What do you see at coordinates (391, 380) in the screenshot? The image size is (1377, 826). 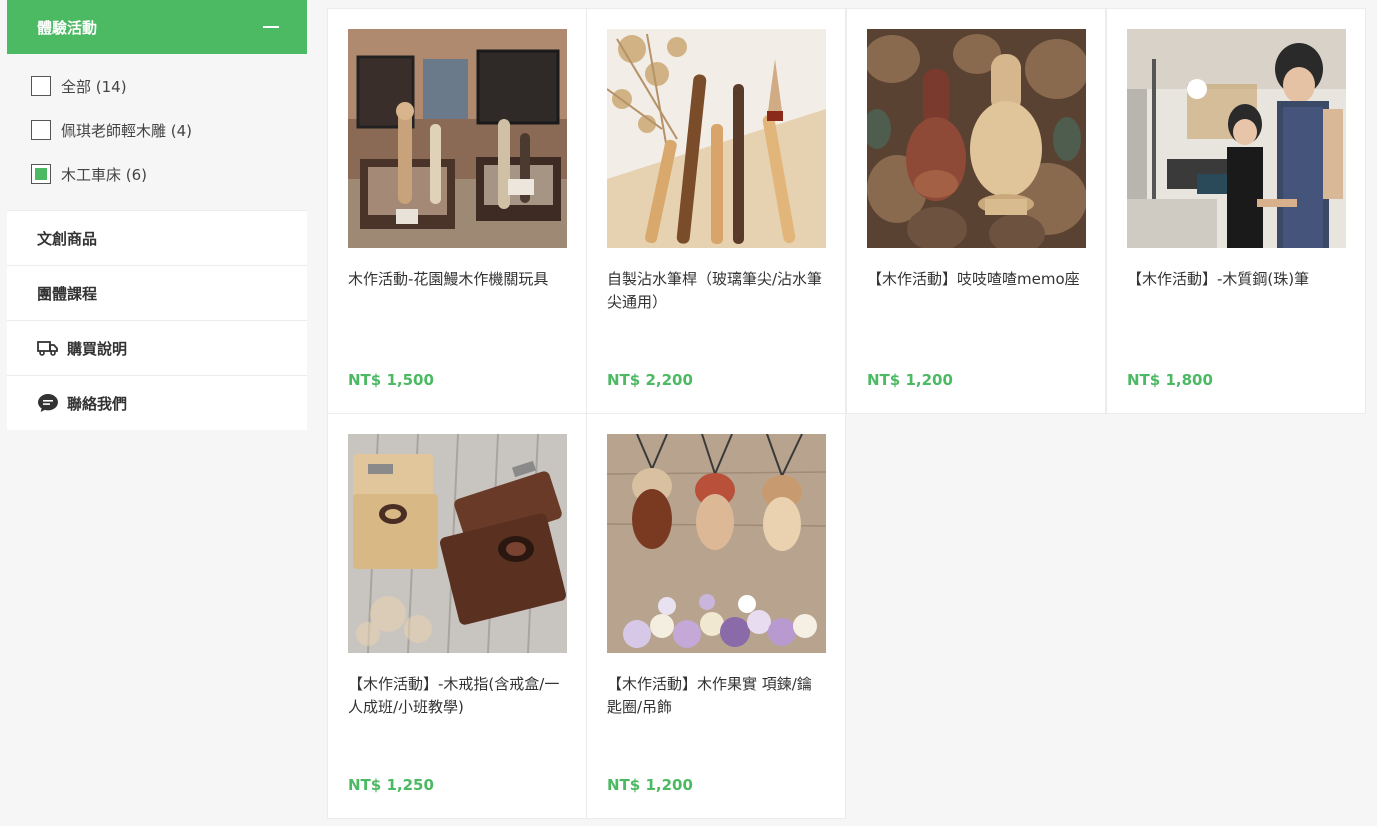 I see `product-price: NT$ 1,500` at bounding box center [391, 380].